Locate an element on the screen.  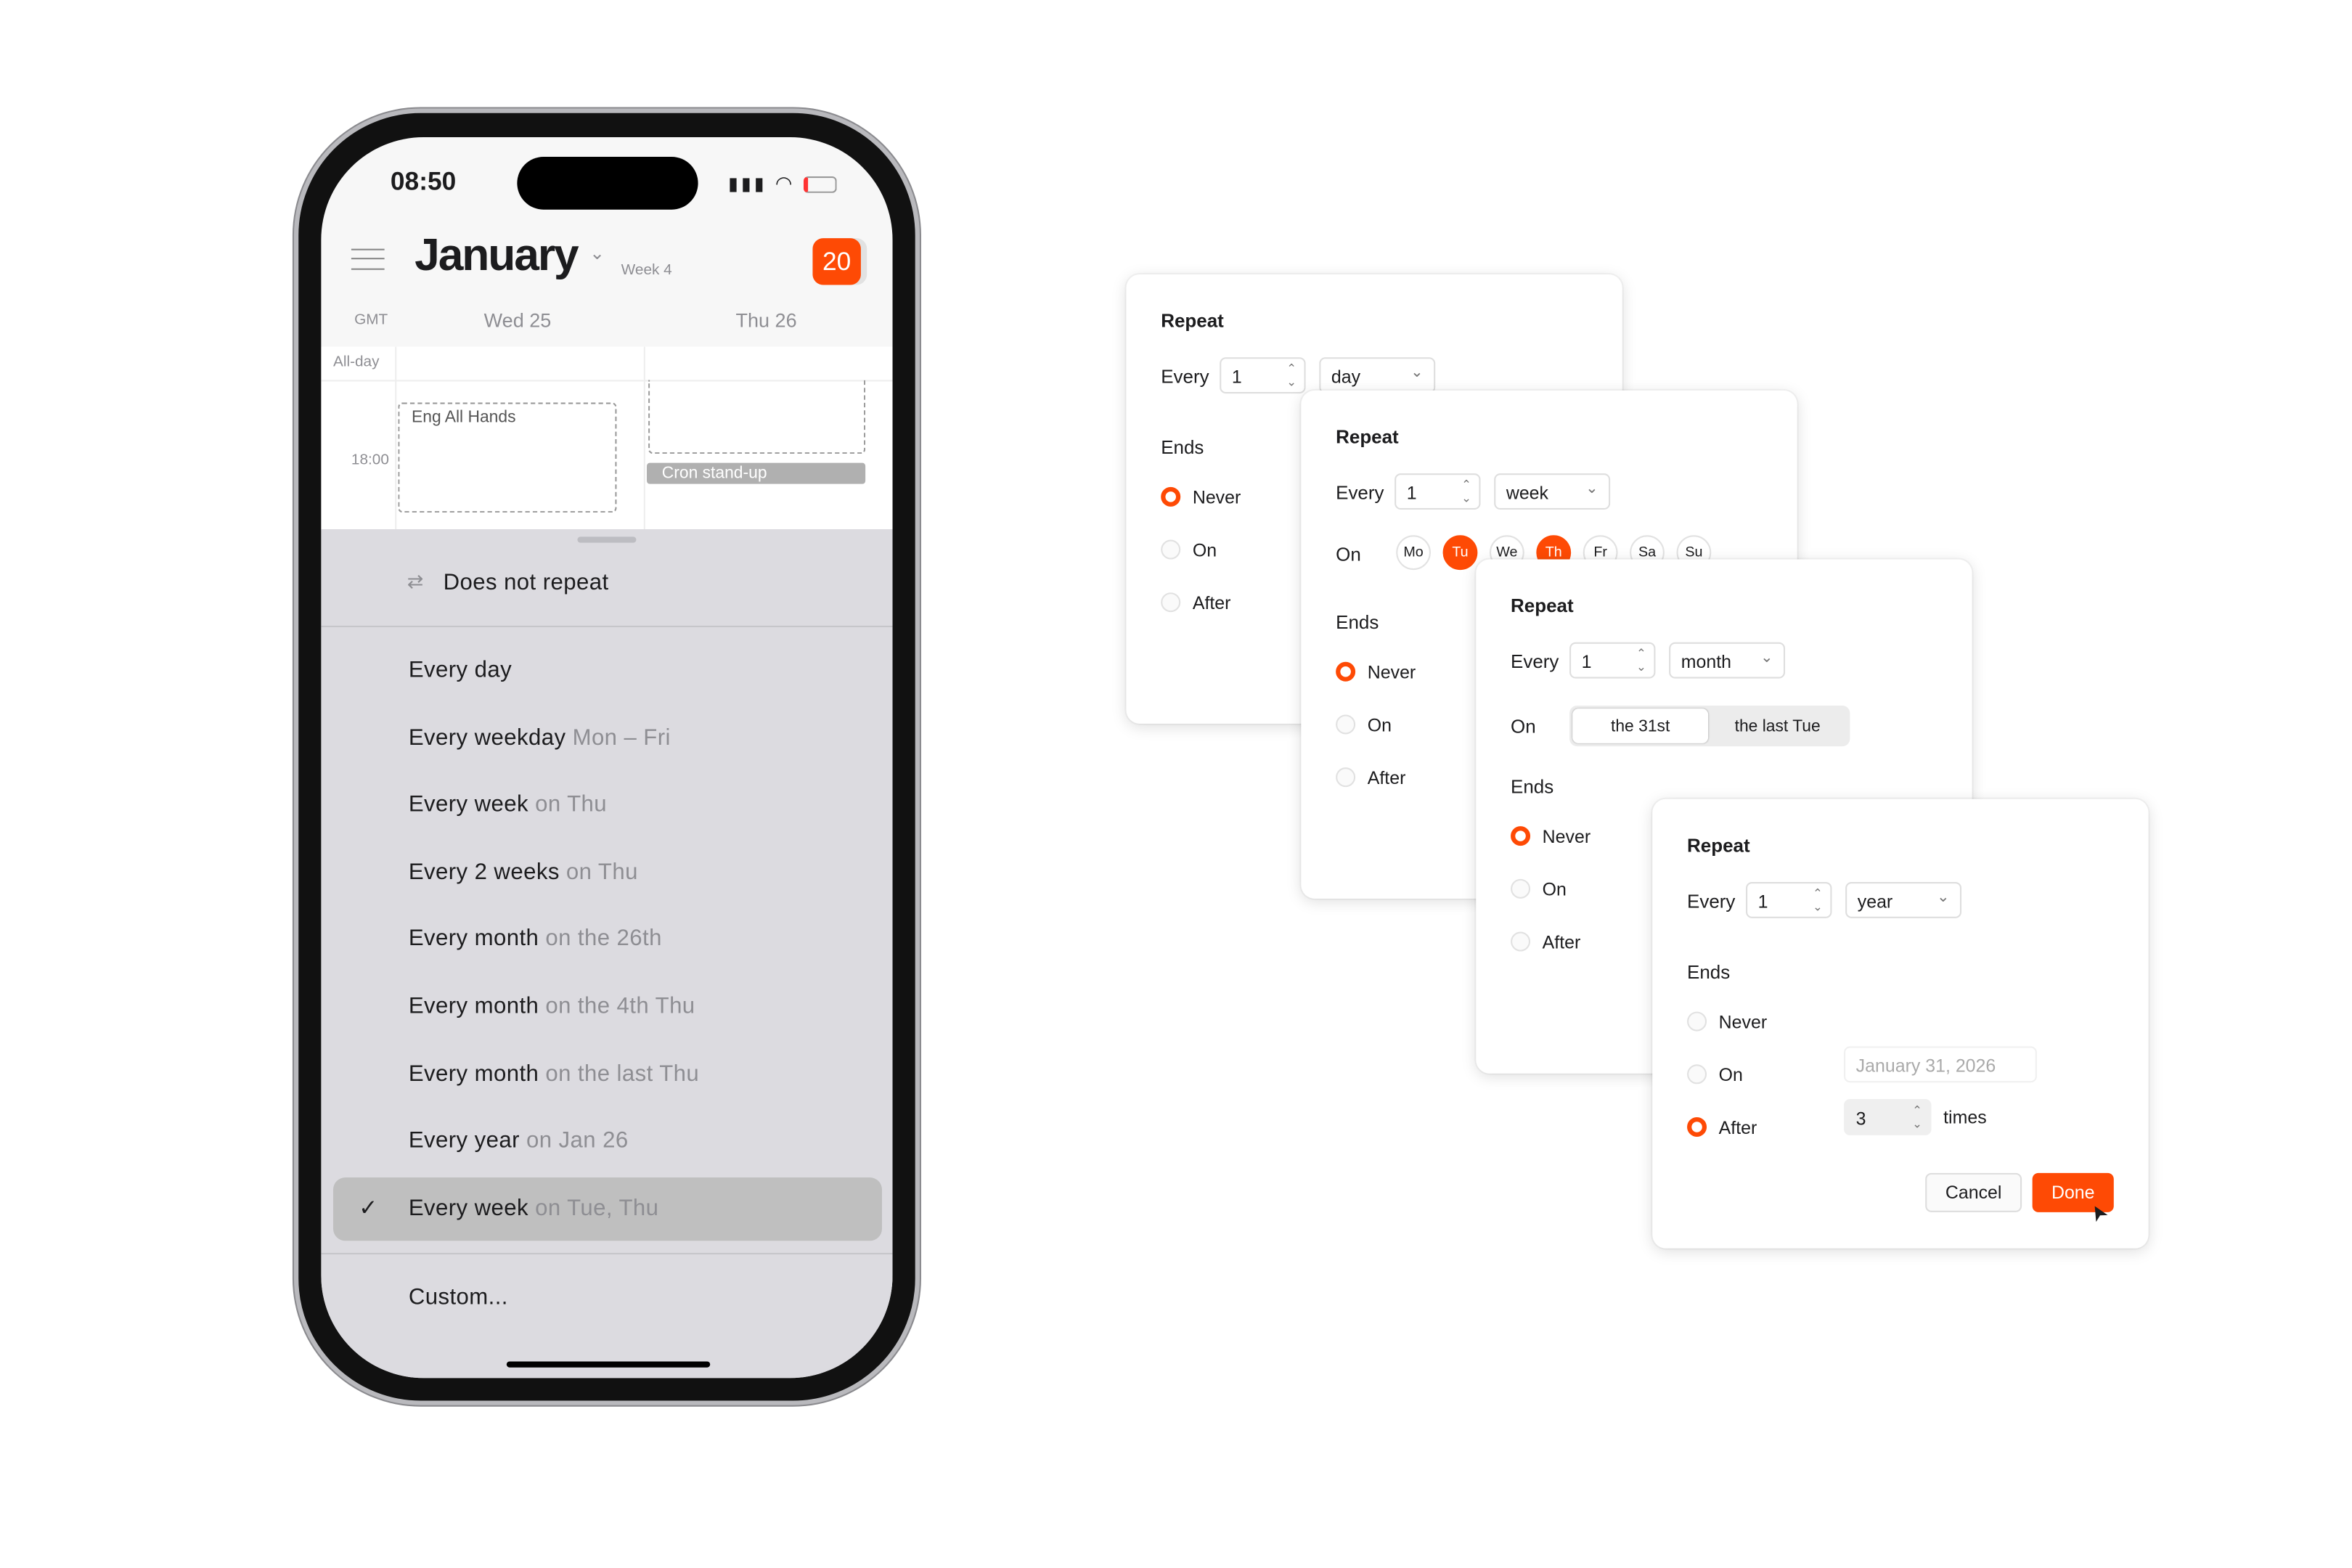
event-placeholder is located at coordinates (757, 417).